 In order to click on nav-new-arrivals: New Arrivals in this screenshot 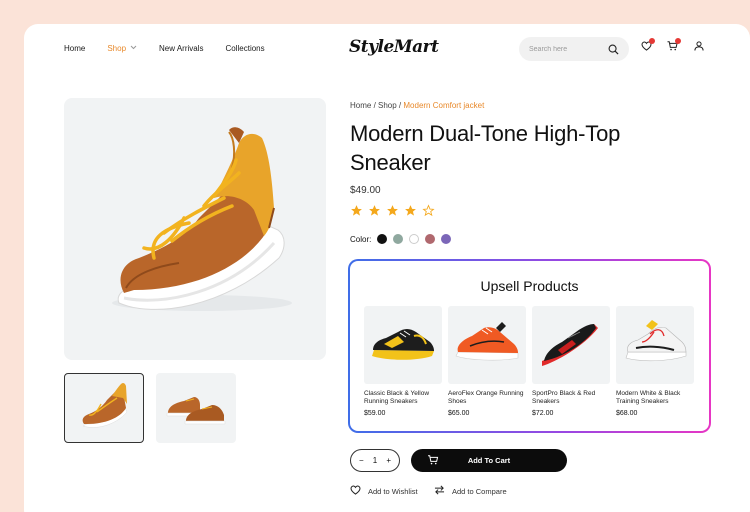, I will do `click(181, 48)`.